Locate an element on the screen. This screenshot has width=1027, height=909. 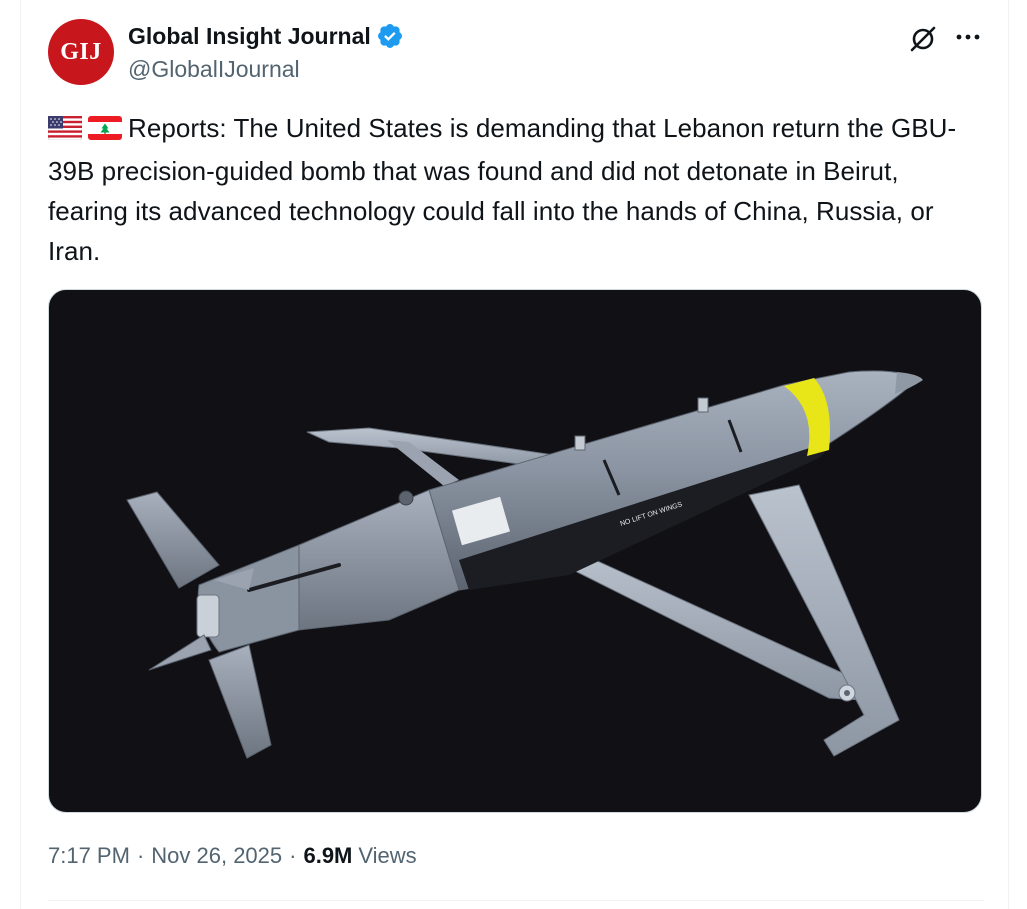
avatar-text: GIJ is located at coordinates (81, 51).